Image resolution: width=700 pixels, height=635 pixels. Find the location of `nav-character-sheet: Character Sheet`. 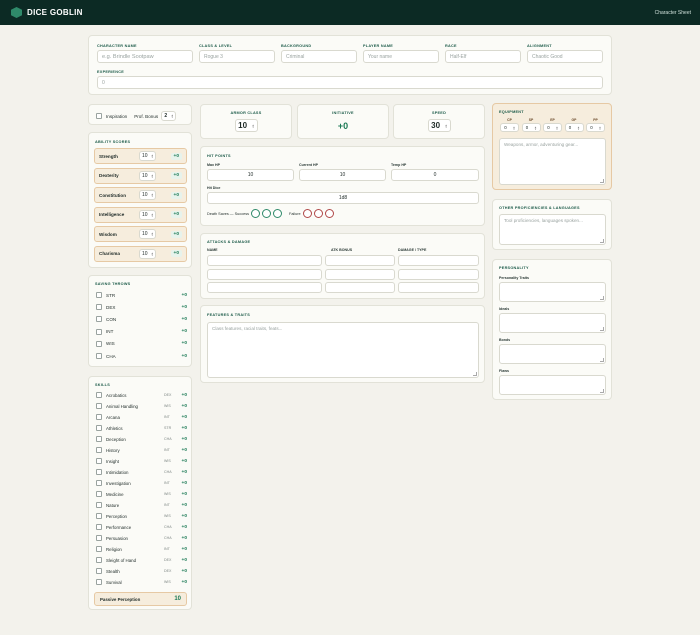

nav-character-sheet: Character Sheet is located at coordinates (673, 13).